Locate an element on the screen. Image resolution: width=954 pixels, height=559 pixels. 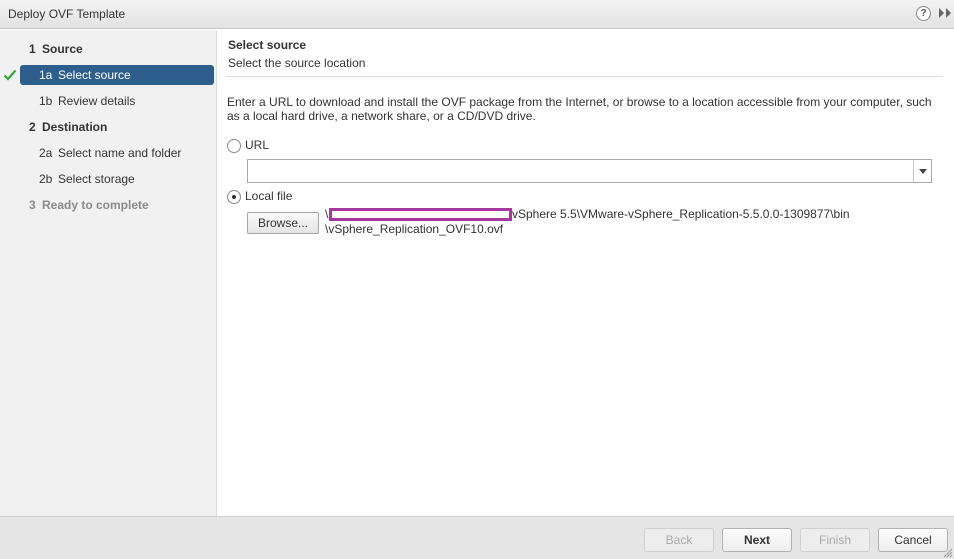
step-number: 3 is located at coordinates (32, 205).